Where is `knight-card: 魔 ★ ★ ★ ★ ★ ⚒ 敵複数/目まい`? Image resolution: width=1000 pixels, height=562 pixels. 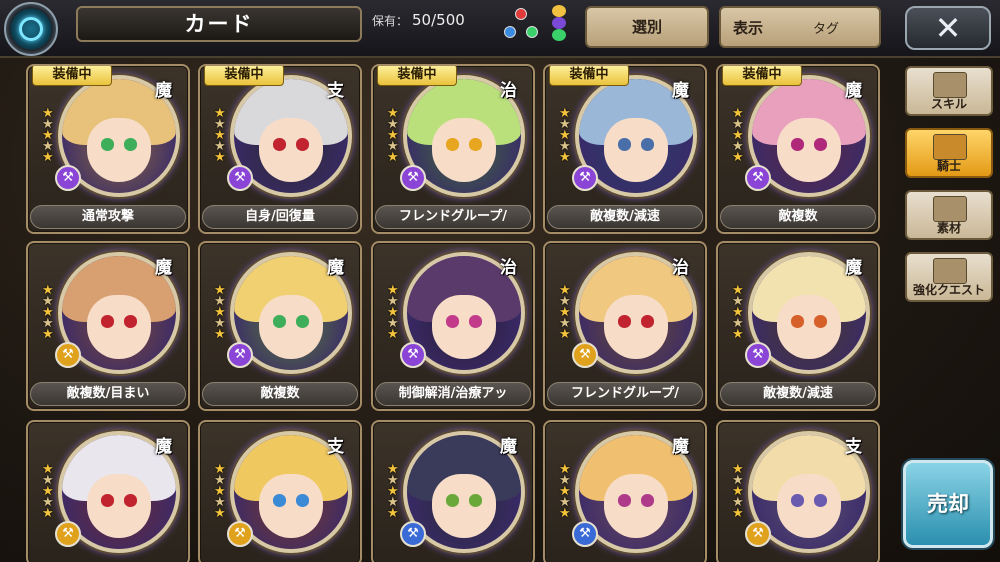
knight-card: 魔 ★ ★ ★ ★ ★ ⚒ 敵複数/目まい is located at coordinates (108, 326).